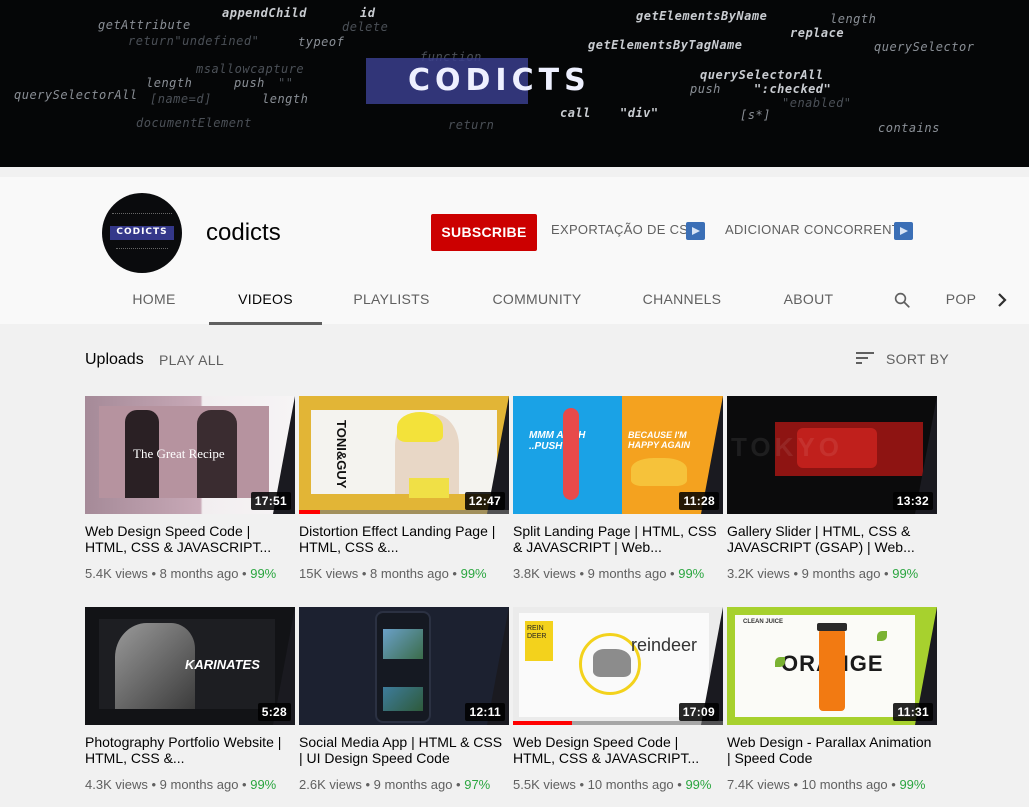 This screenshot has width=1029, height=807. I want to click on search-icon, so click(902, 300).